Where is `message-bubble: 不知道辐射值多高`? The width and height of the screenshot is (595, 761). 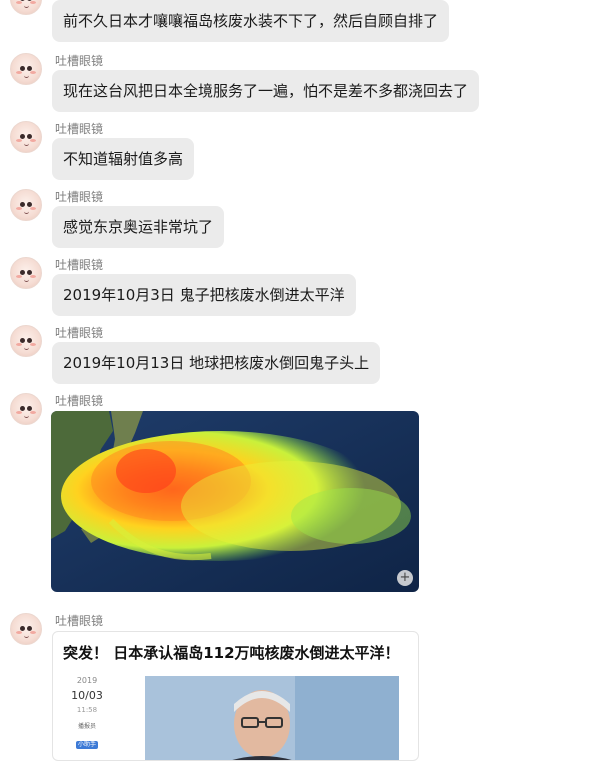 message-bubble: 不知道辐射值多高 is located at coordinates (123, 159).